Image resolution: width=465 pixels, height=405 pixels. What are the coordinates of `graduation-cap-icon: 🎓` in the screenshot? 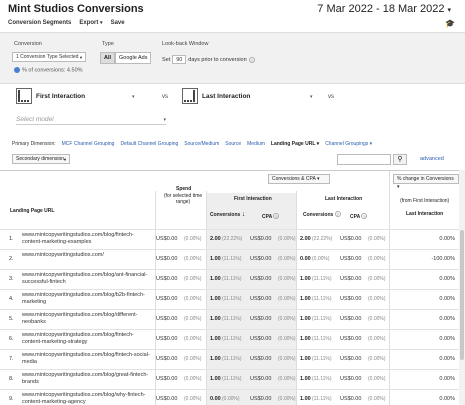 It's located at (450, 23).